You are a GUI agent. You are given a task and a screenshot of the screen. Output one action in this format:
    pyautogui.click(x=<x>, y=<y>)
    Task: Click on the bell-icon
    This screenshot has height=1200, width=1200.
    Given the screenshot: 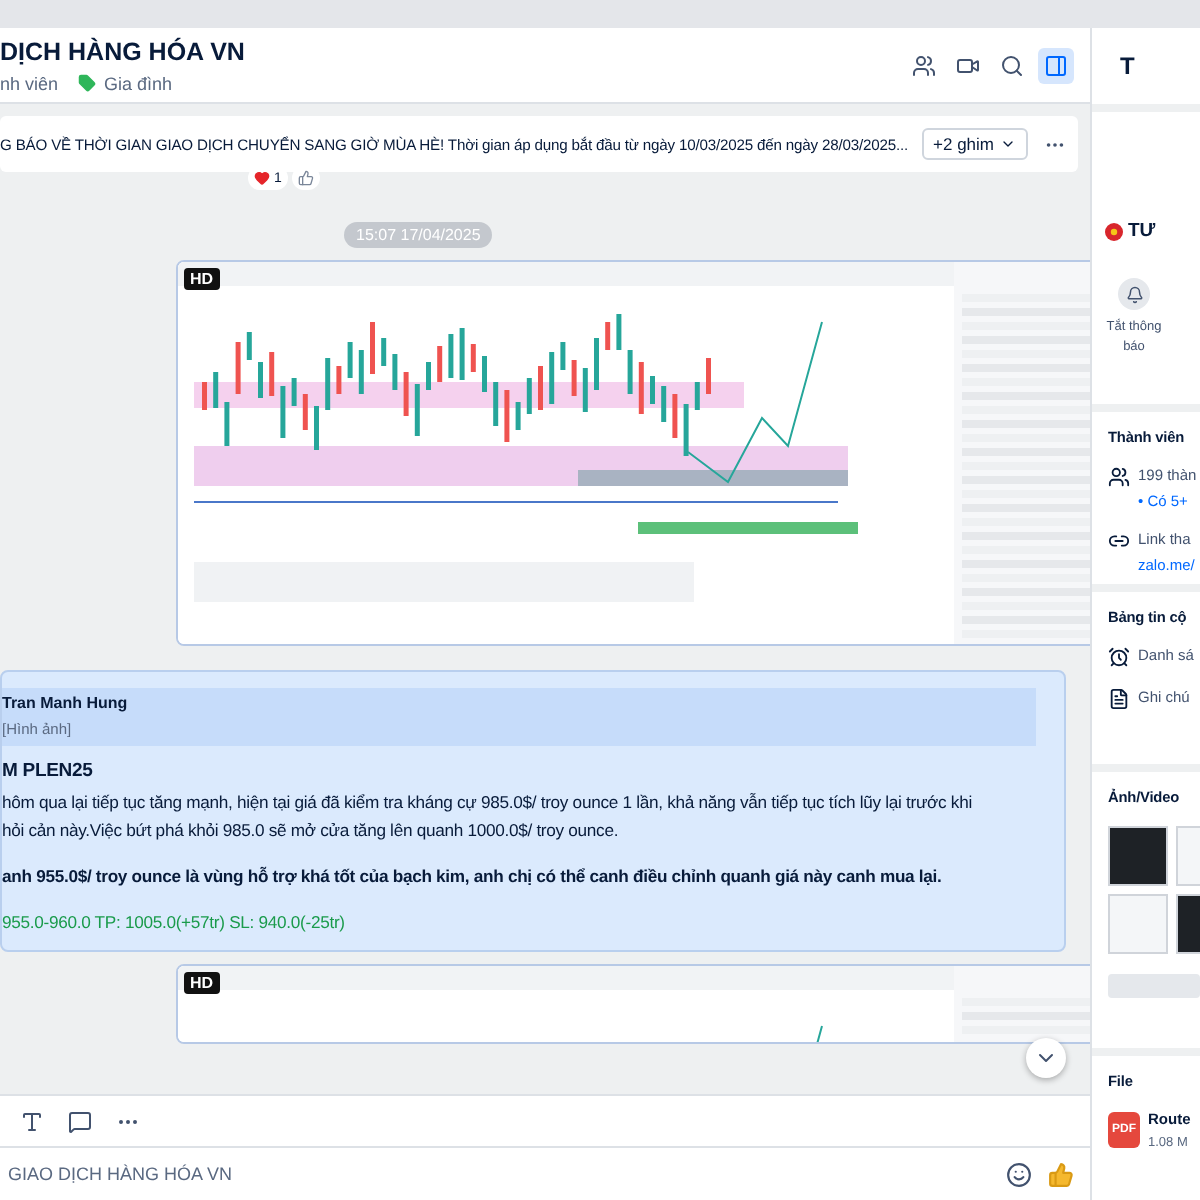 What is the action you would take?
    pyautogui.click(x=1134, y=294)
    